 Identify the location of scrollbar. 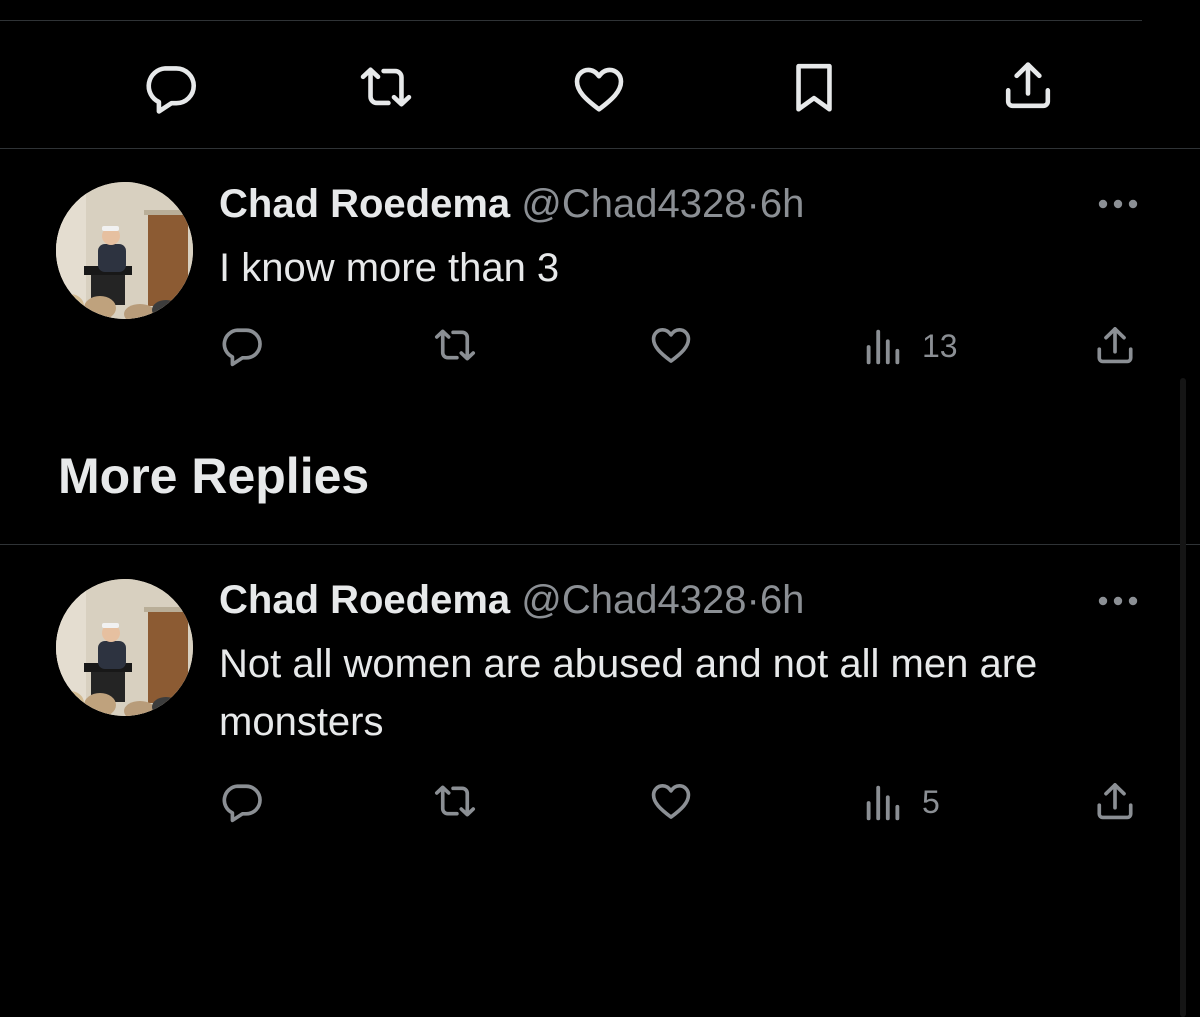
(1183, 697).